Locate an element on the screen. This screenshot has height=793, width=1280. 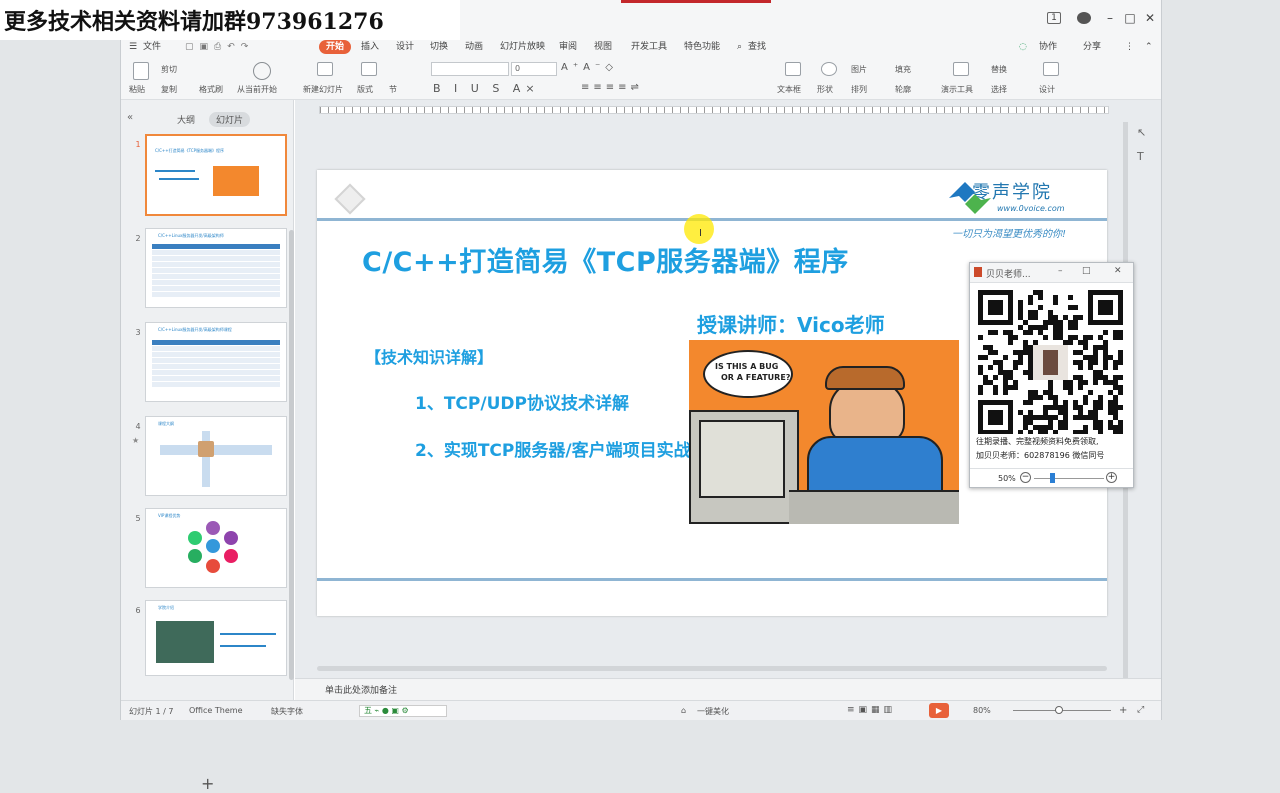
share-button: 分享 is located at coordinates (1092, 47).